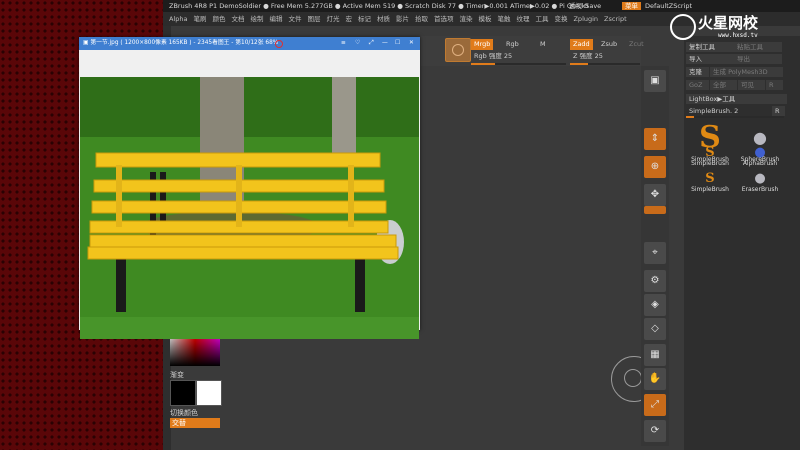  I want to click on menu-item-22: Zscript, so click(615, 19).